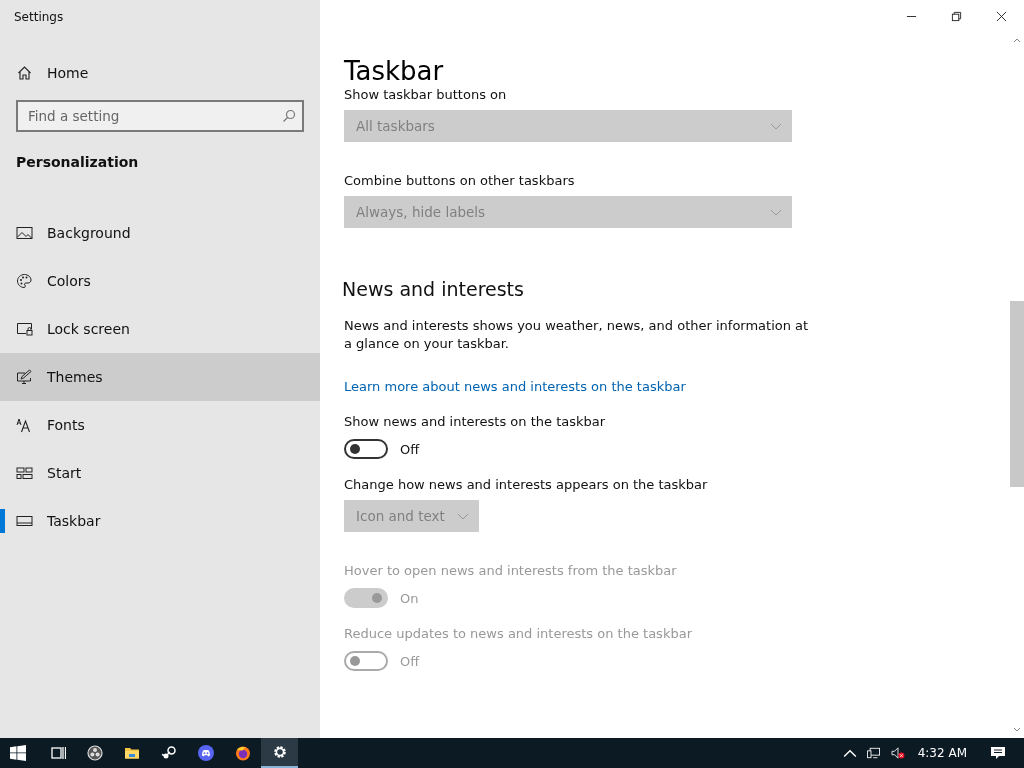 The height and width of the screenshot is (768, 1024). What do you see at coordinates (1017, 730) in the screenshot?
I see `scroll-down-icon` at bounding box center [1017, 730].